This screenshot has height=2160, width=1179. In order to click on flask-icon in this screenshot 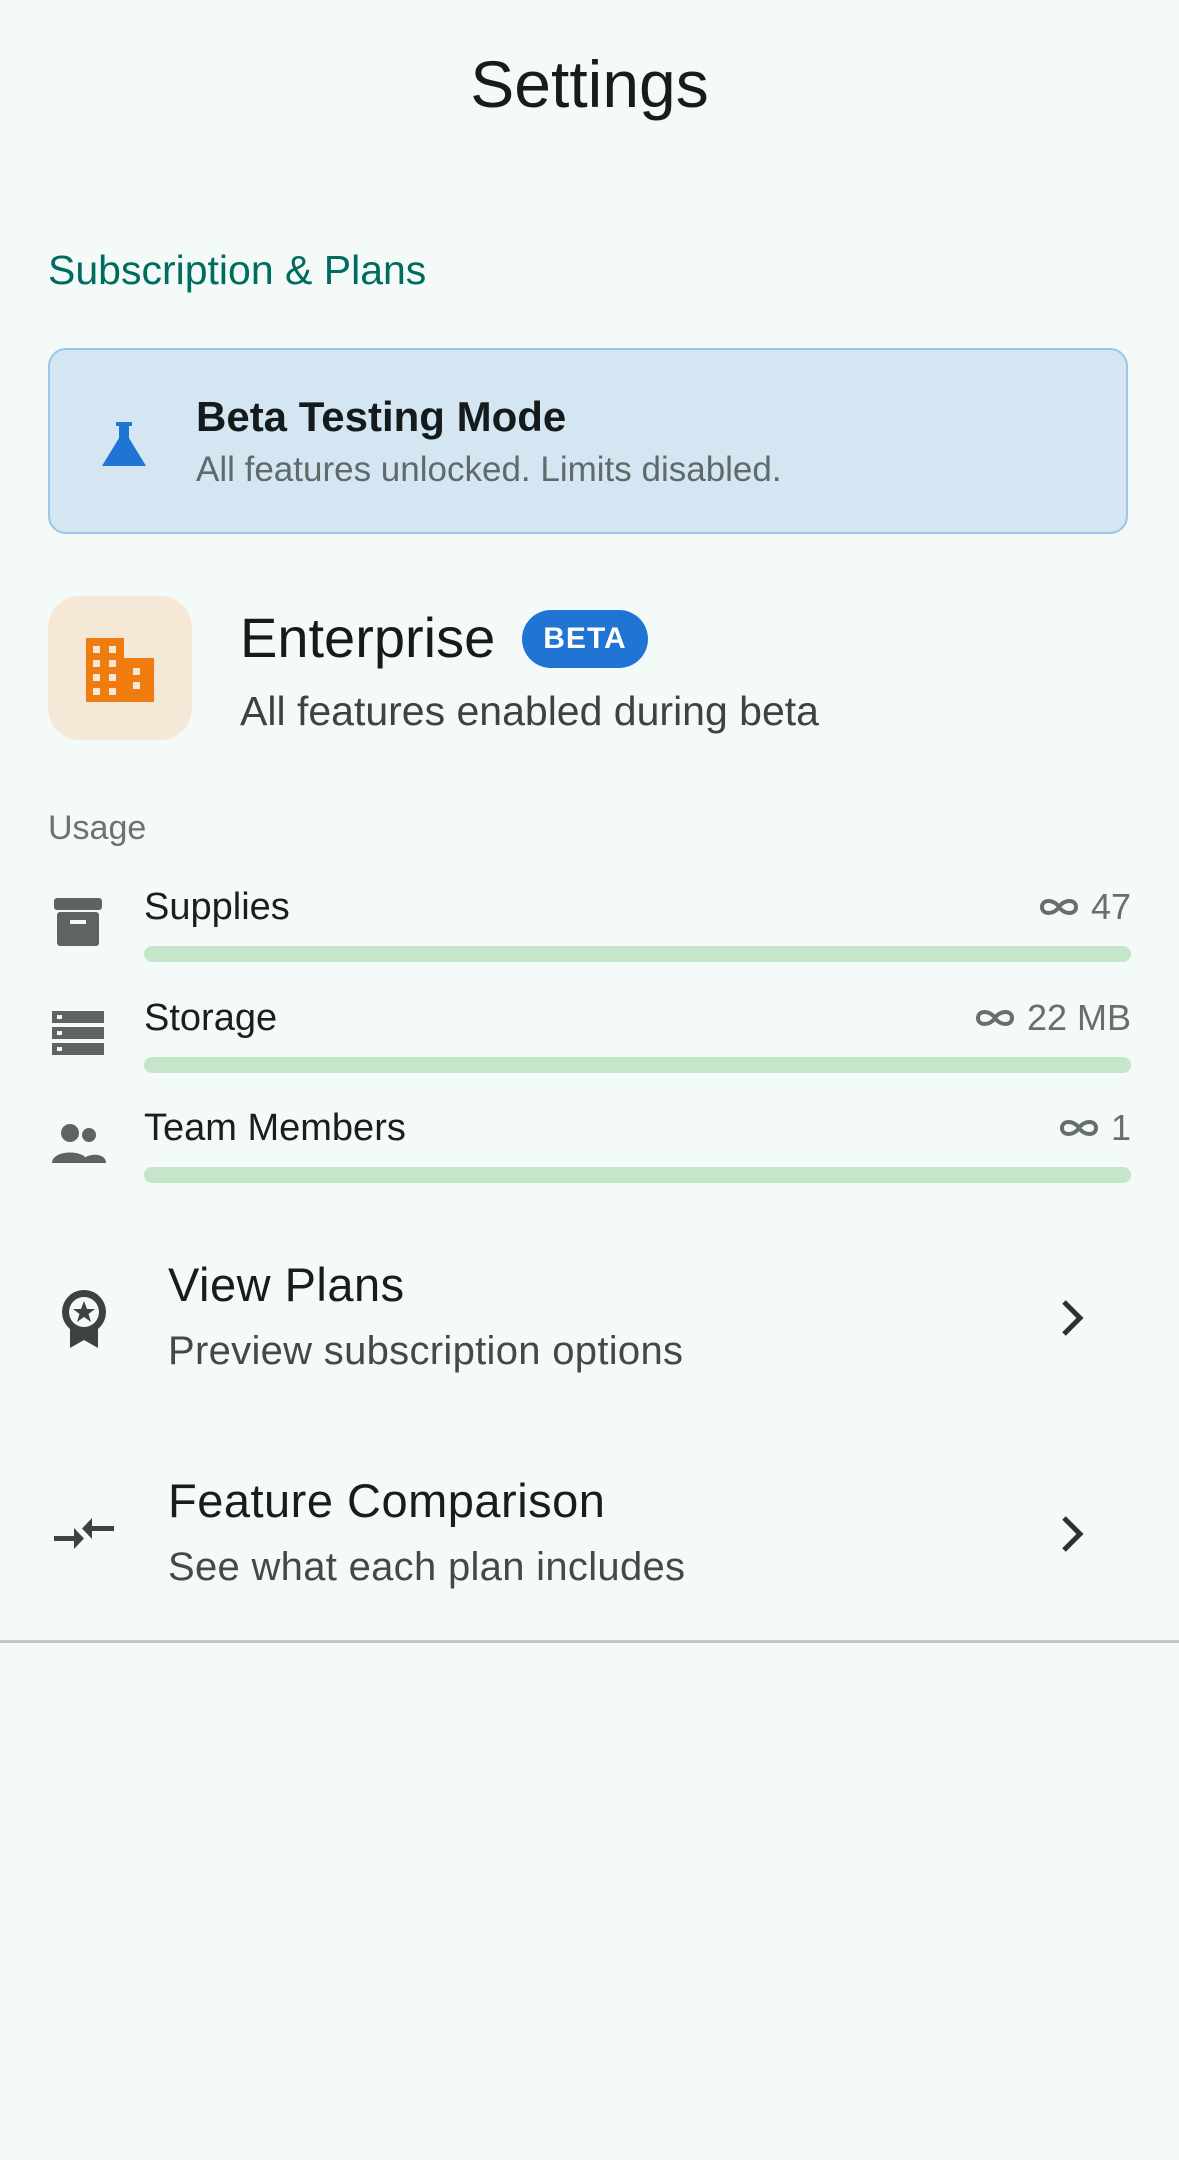, I will do `click(124, 444)`.